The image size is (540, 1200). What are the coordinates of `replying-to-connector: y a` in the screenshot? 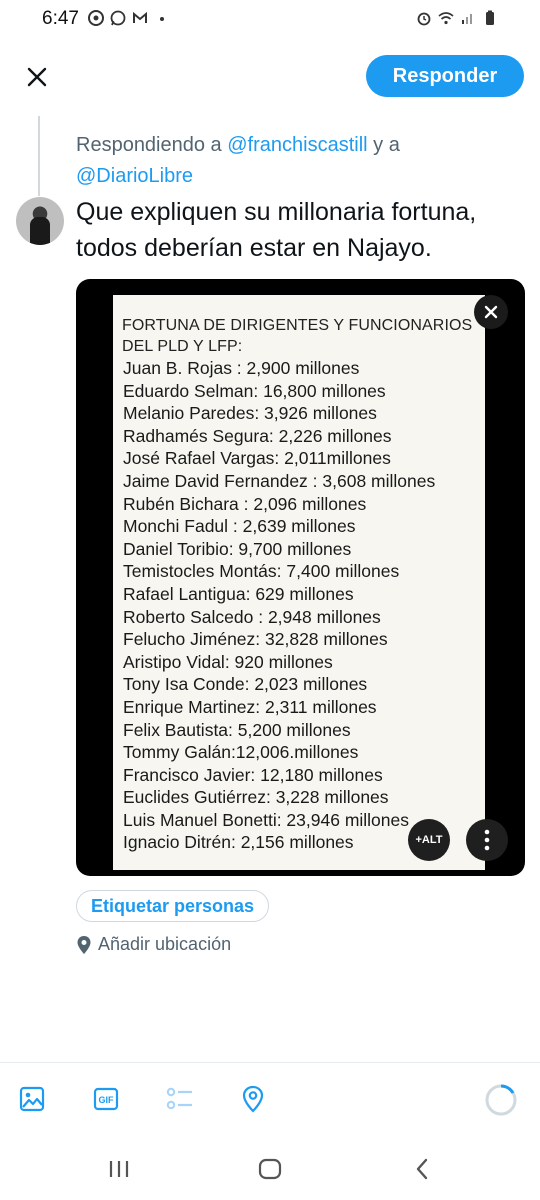 It's located at (383, 145).